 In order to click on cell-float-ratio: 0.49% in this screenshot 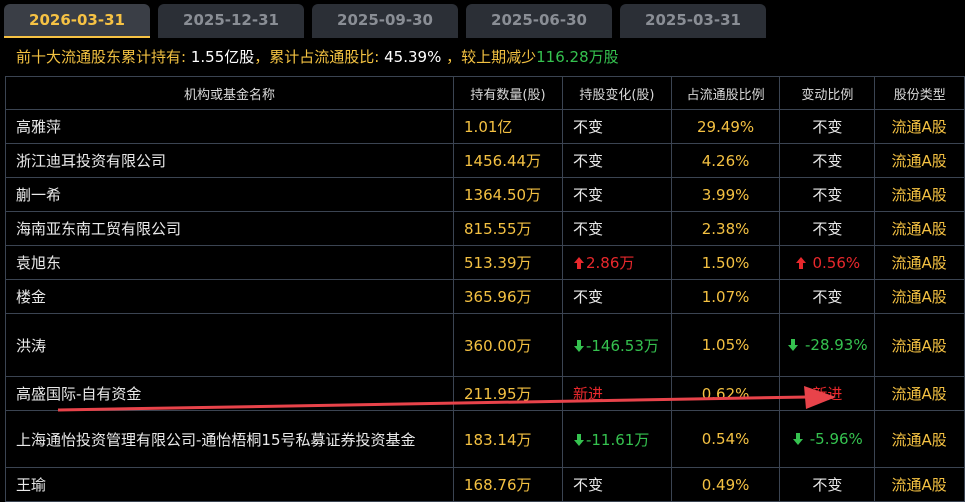, I will do `click(725, 484)`.